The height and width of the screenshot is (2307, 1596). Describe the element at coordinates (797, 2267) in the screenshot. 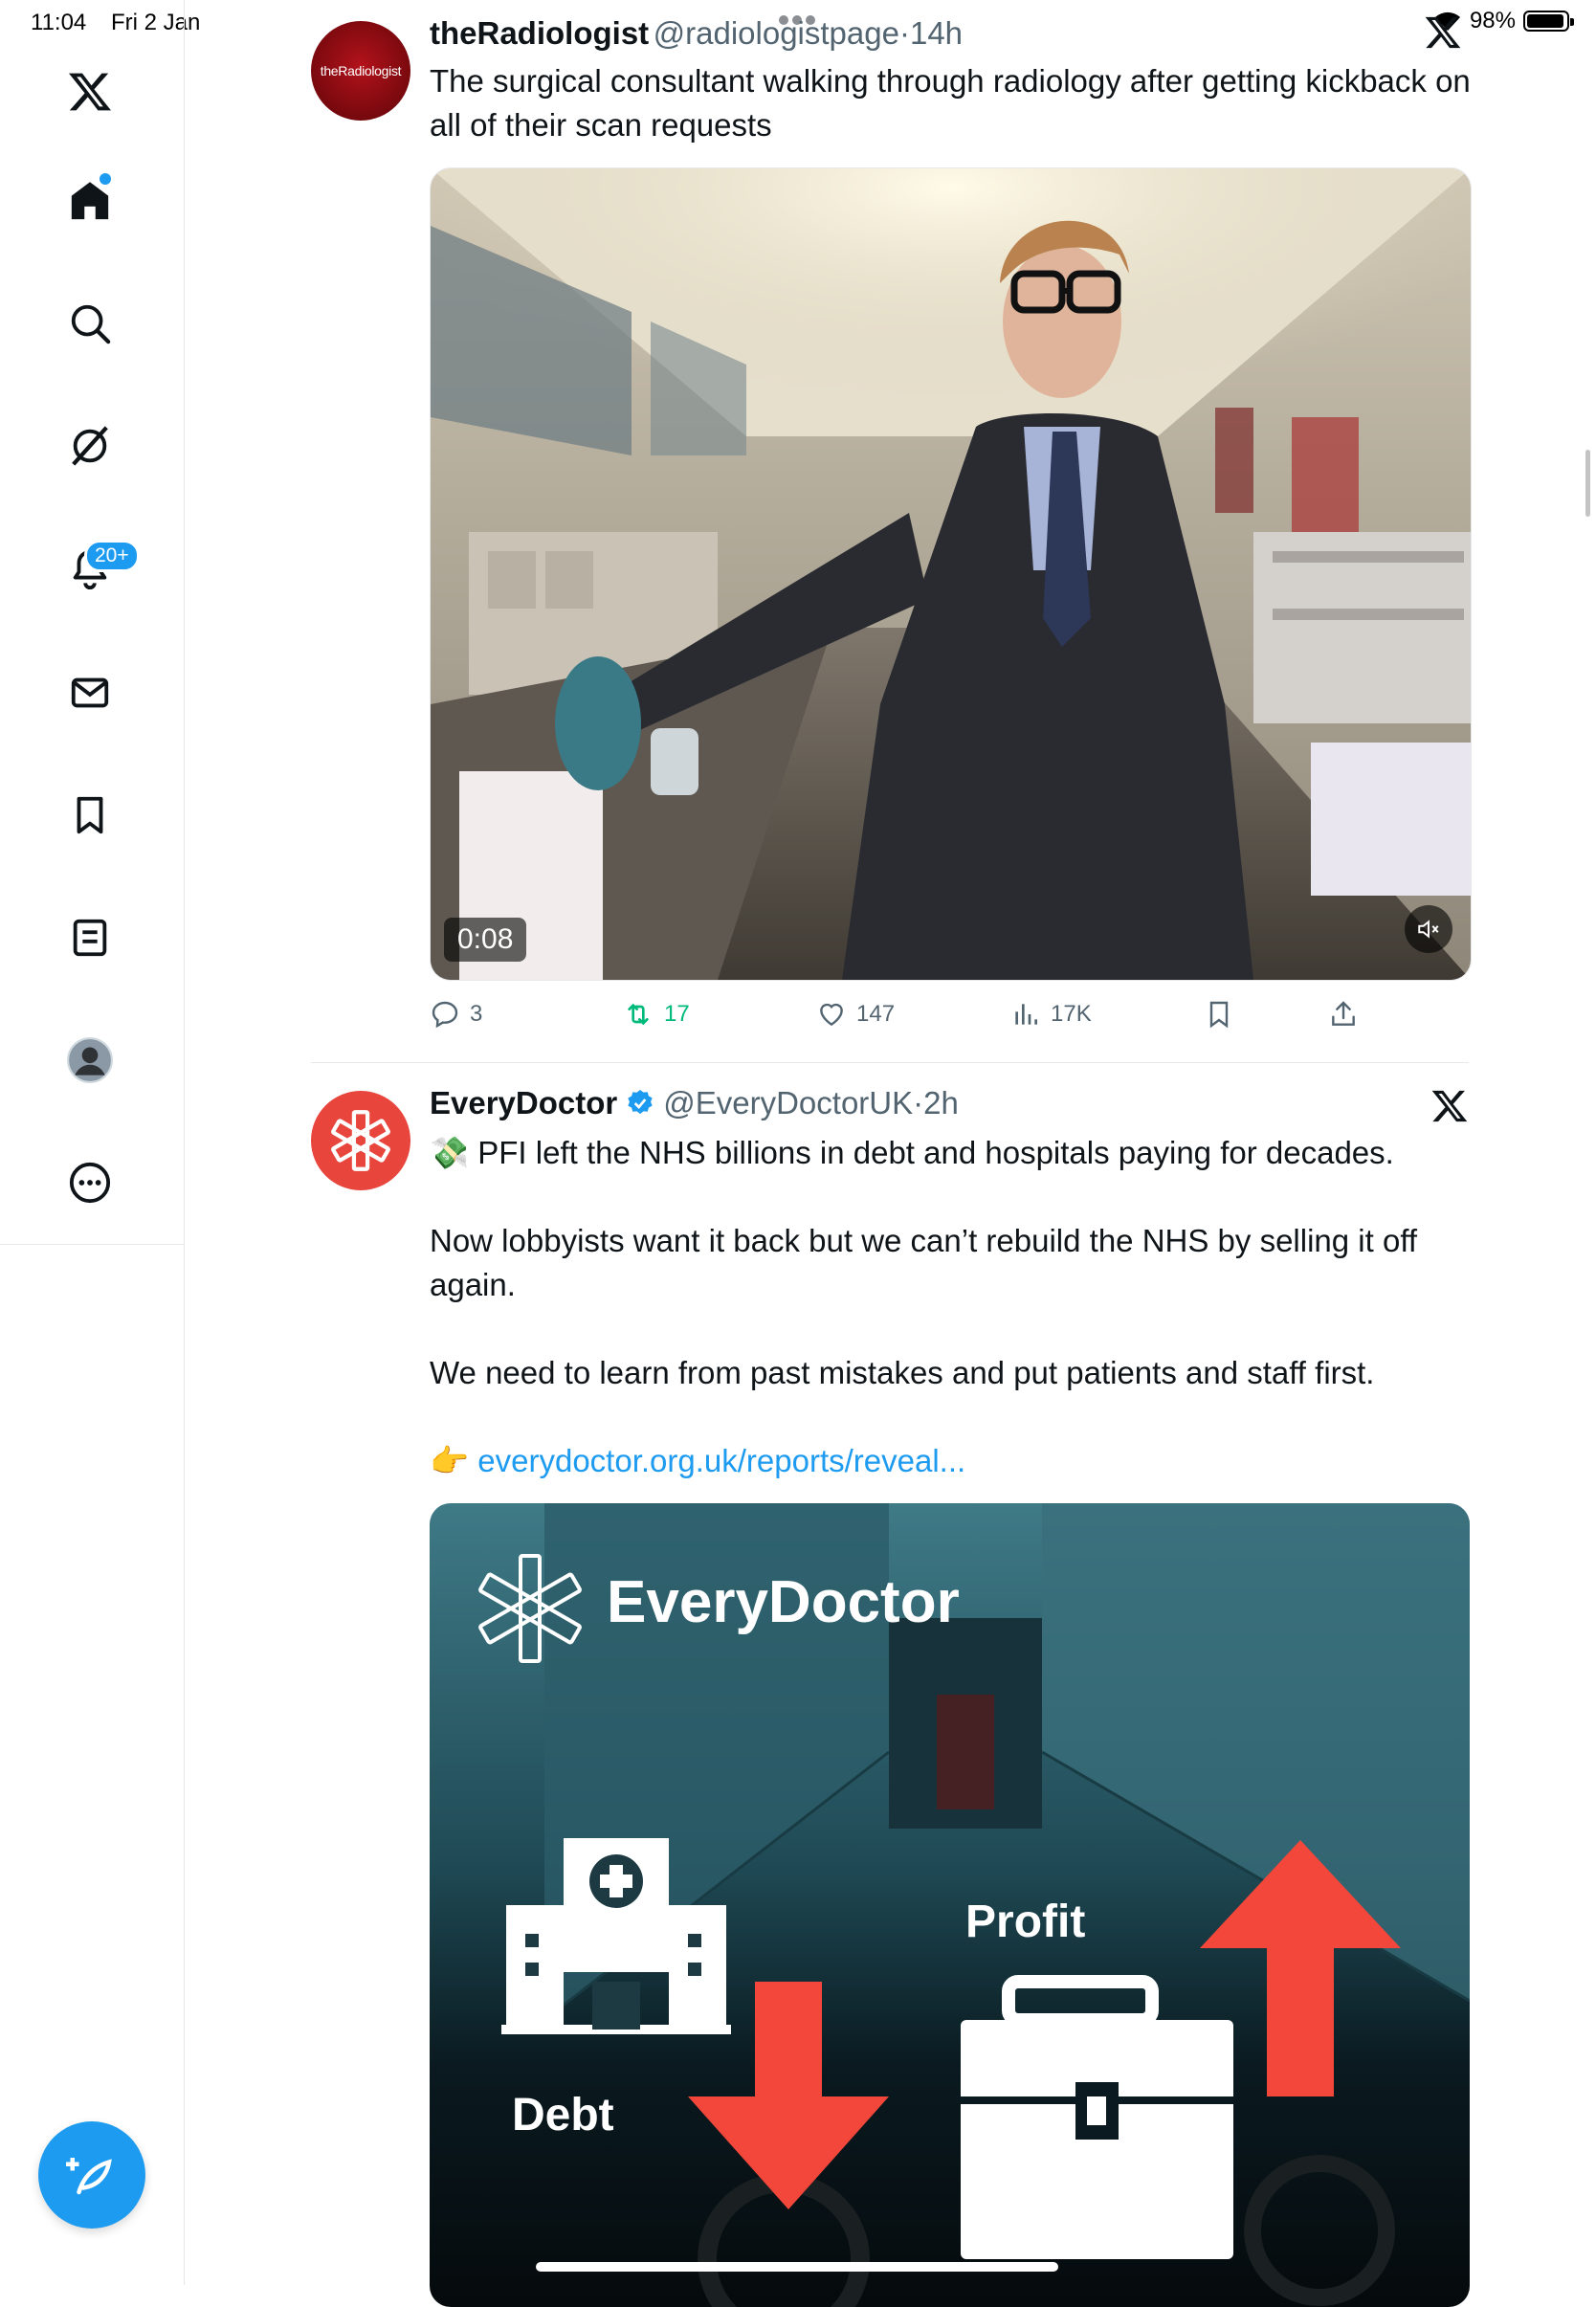

I see `home-indicator` at that location.